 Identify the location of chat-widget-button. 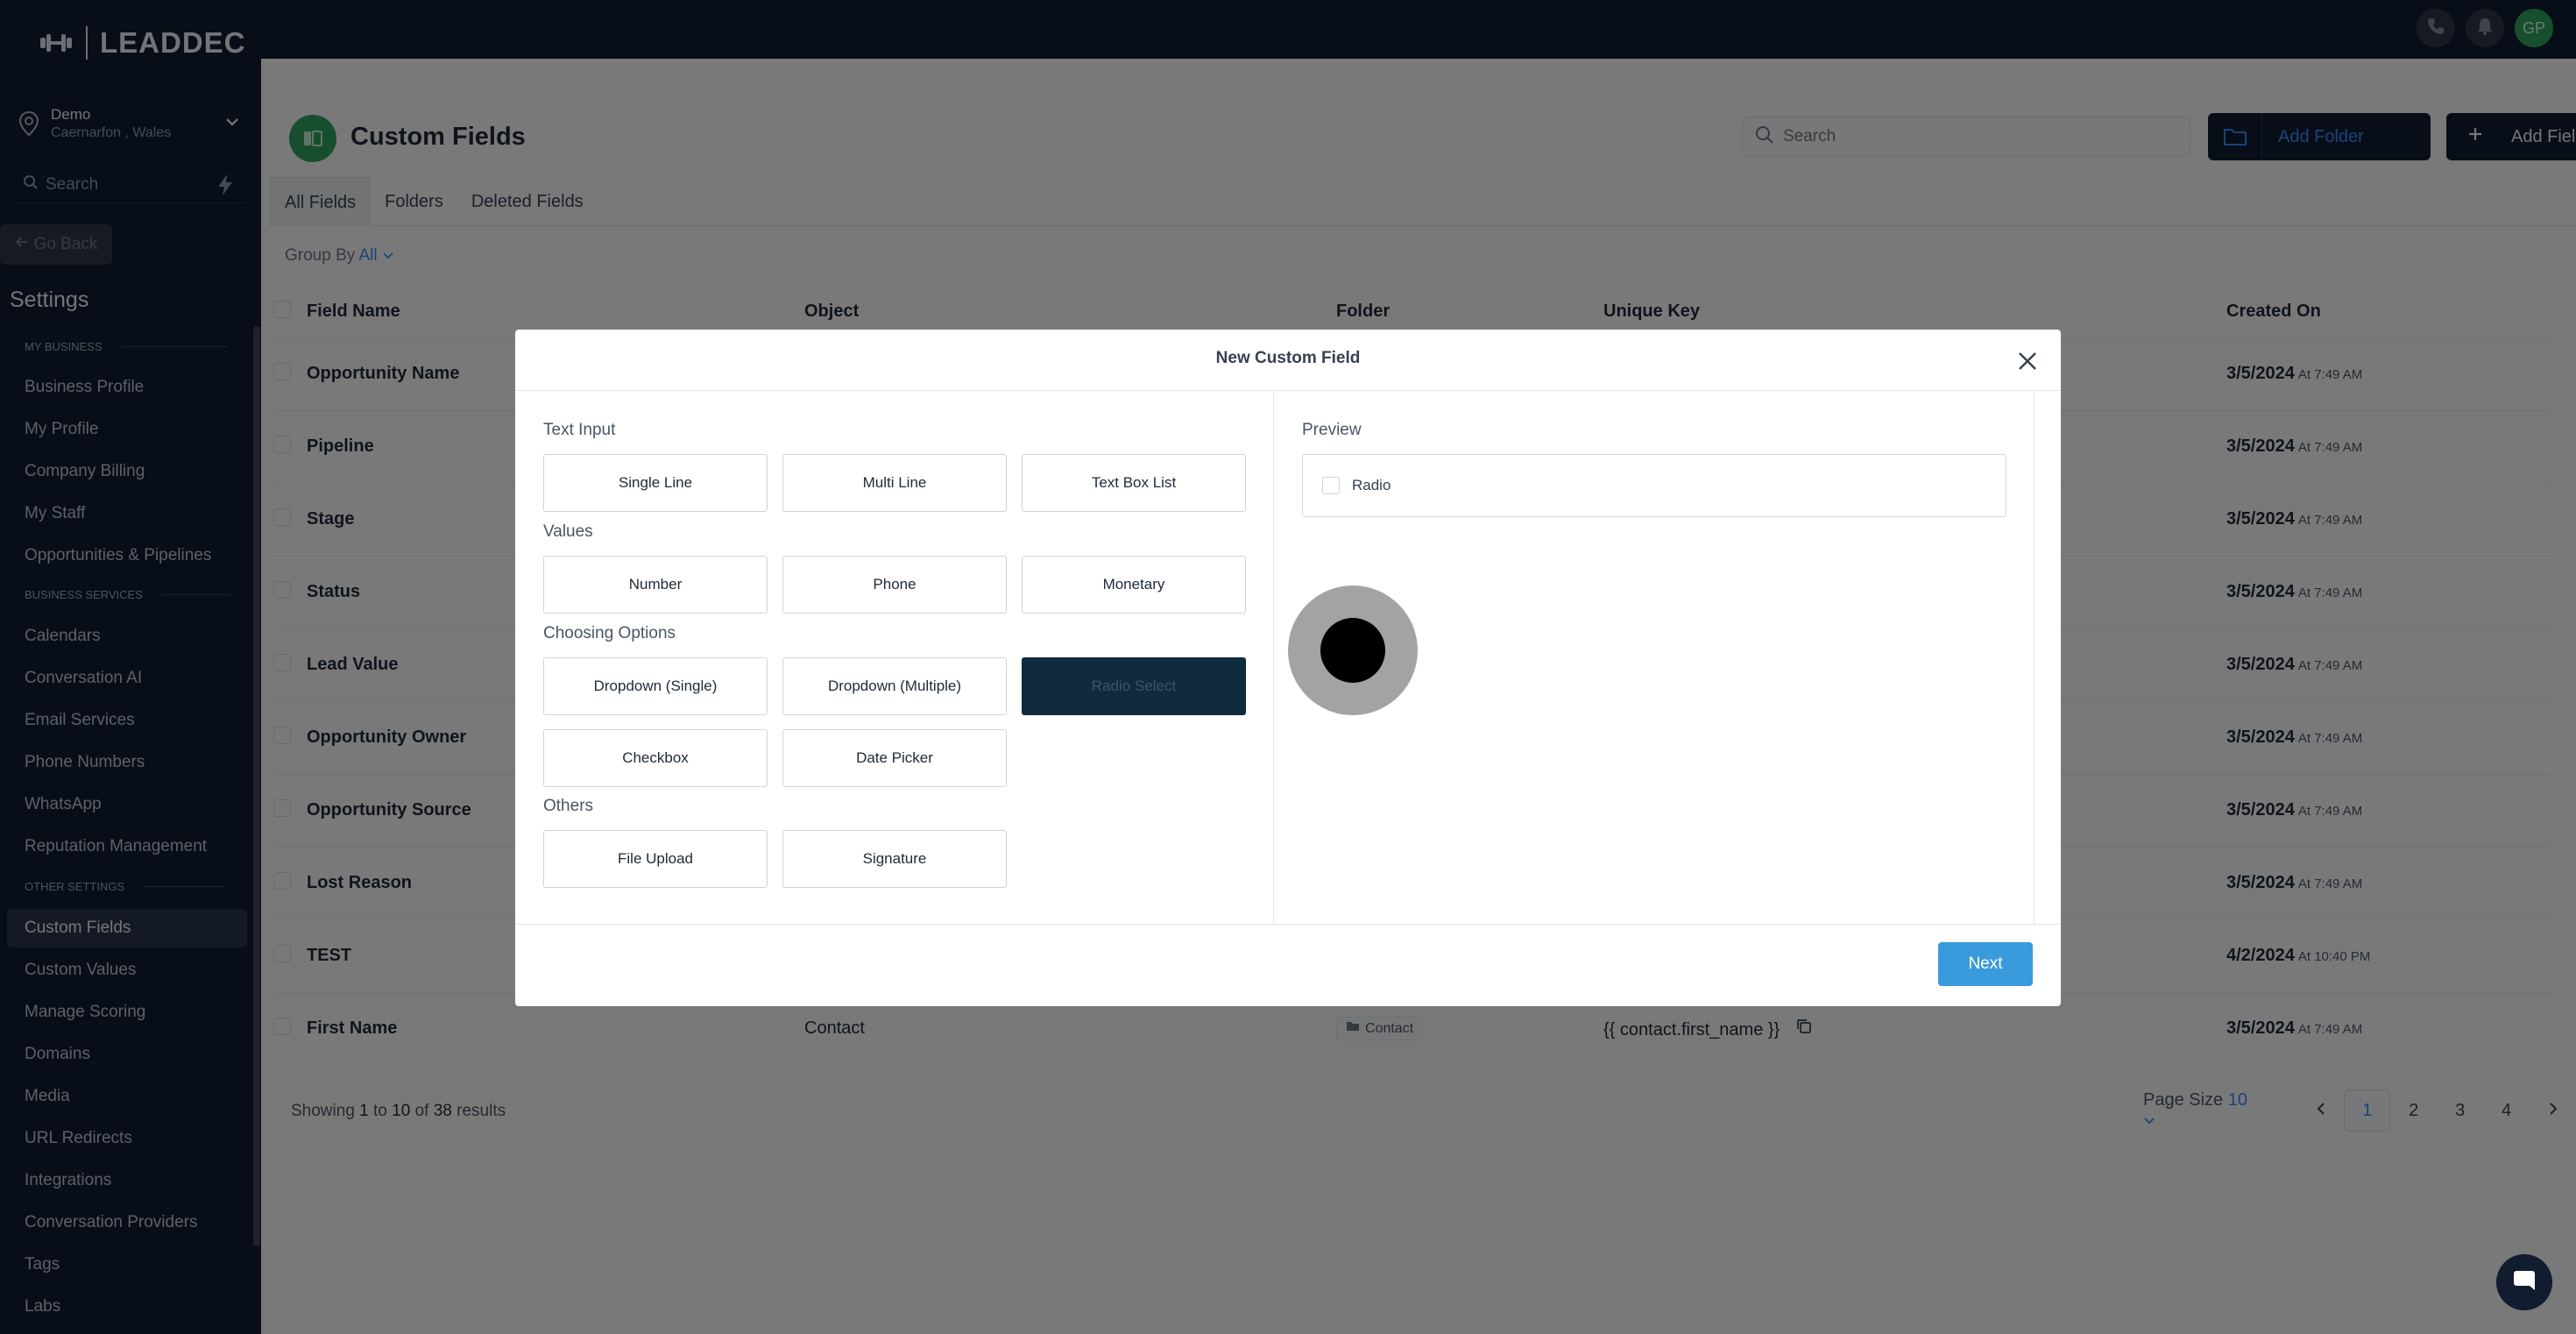
(2524, 1282).